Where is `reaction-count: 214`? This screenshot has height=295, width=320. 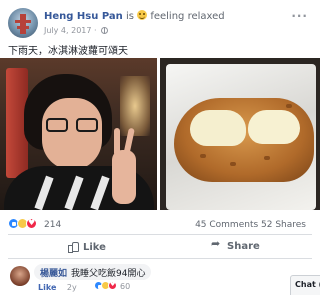 reaction-count: 214 is located at coordinates (52, 225).